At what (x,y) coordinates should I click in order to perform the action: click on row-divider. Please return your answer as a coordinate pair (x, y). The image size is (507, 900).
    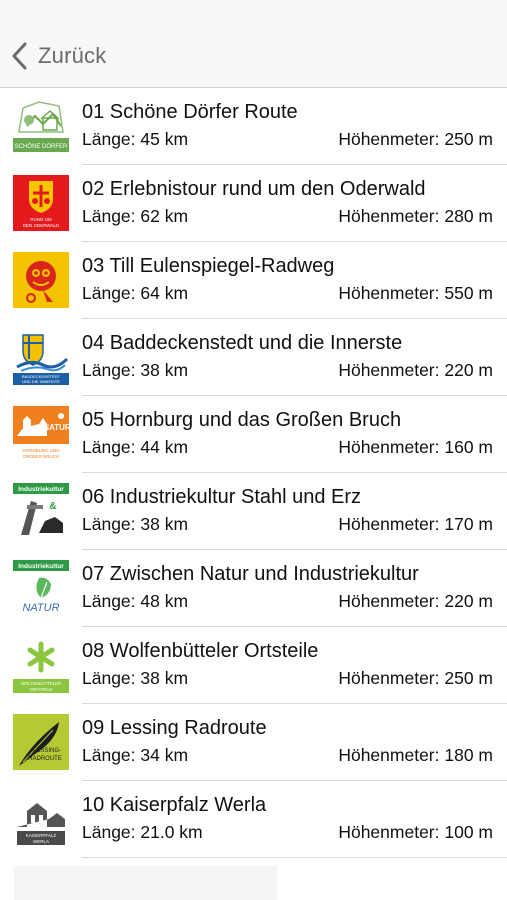
    Looking at the image, I should click on (294, 857).